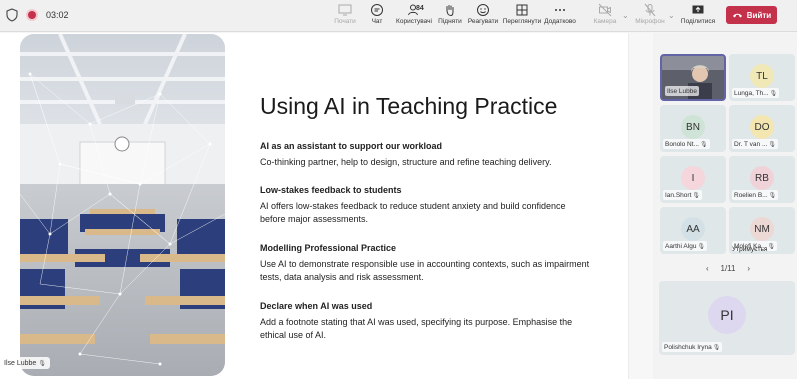 The image size is (797, 379). What do you see at coordinates (450, 11) in the screenshot?
I see `hand-icon` at bounding box center [450, 11].